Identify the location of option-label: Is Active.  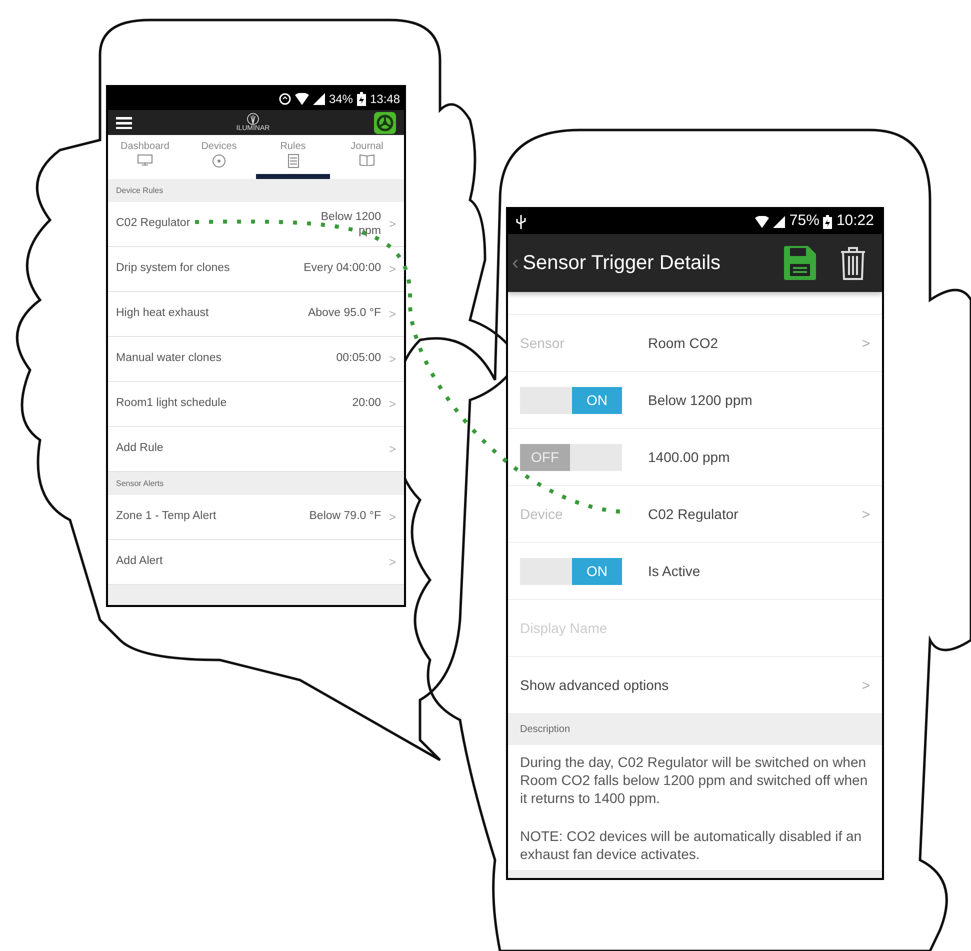
(675, 571).